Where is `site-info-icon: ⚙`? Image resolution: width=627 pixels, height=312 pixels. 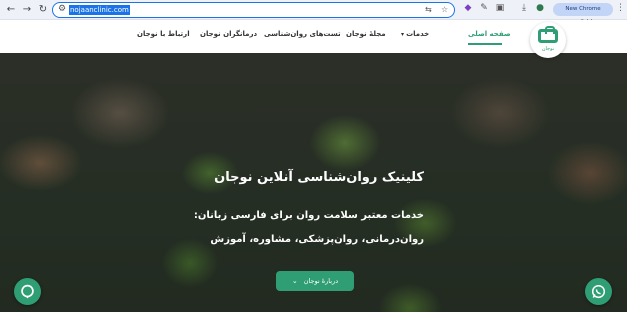
site-info-icon: ⚙ is located at coordinates (62, 9).